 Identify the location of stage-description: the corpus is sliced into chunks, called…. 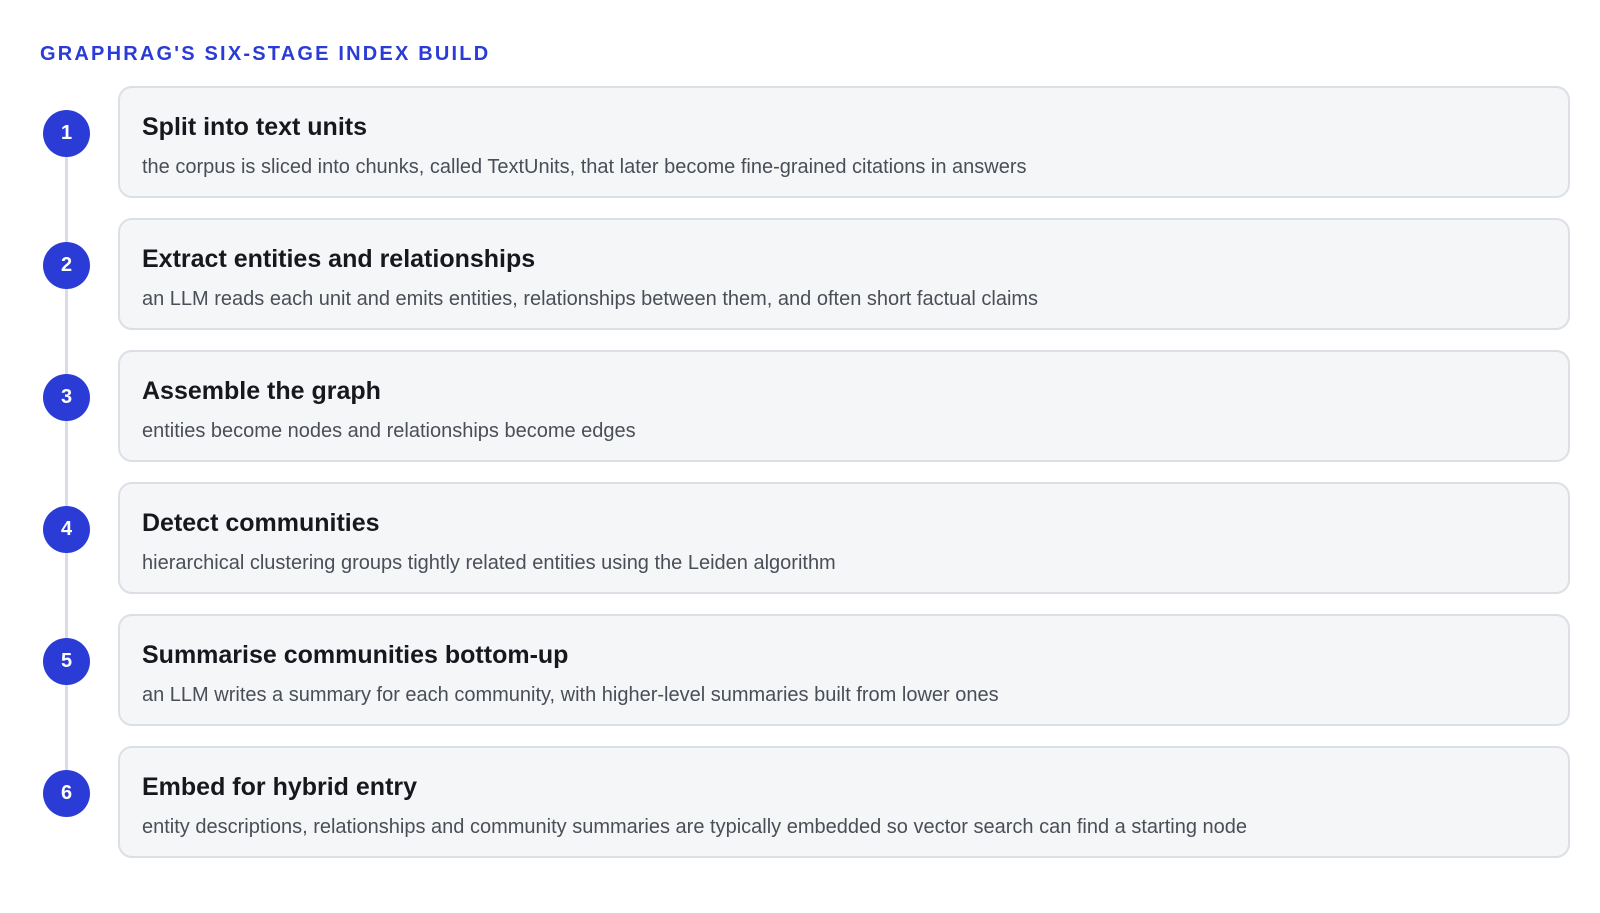
(584, 167).